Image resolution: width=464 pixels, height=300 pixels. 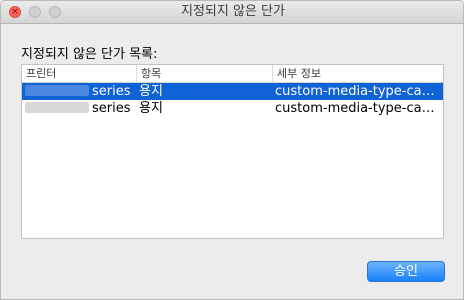 I want to click on approve-button: 승인, so click(x=406, y=271).